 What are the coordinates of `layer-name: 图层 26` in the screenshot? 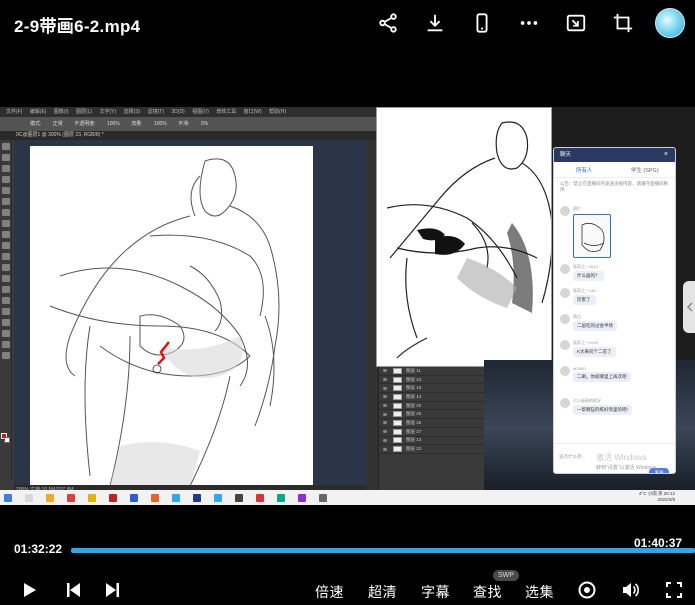 It's located at (414, 422).